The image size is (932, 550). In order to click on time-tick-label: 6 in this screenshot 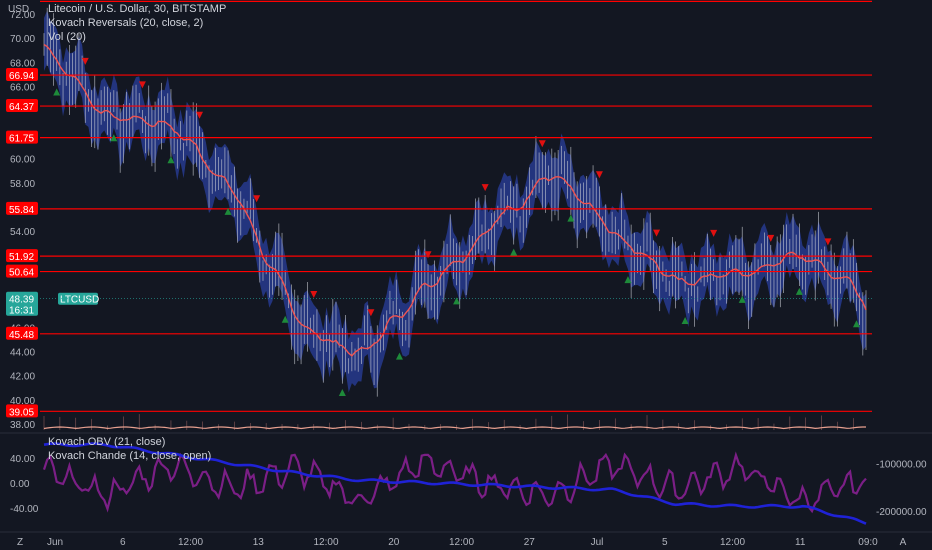, I will do `click(123, 542)`.